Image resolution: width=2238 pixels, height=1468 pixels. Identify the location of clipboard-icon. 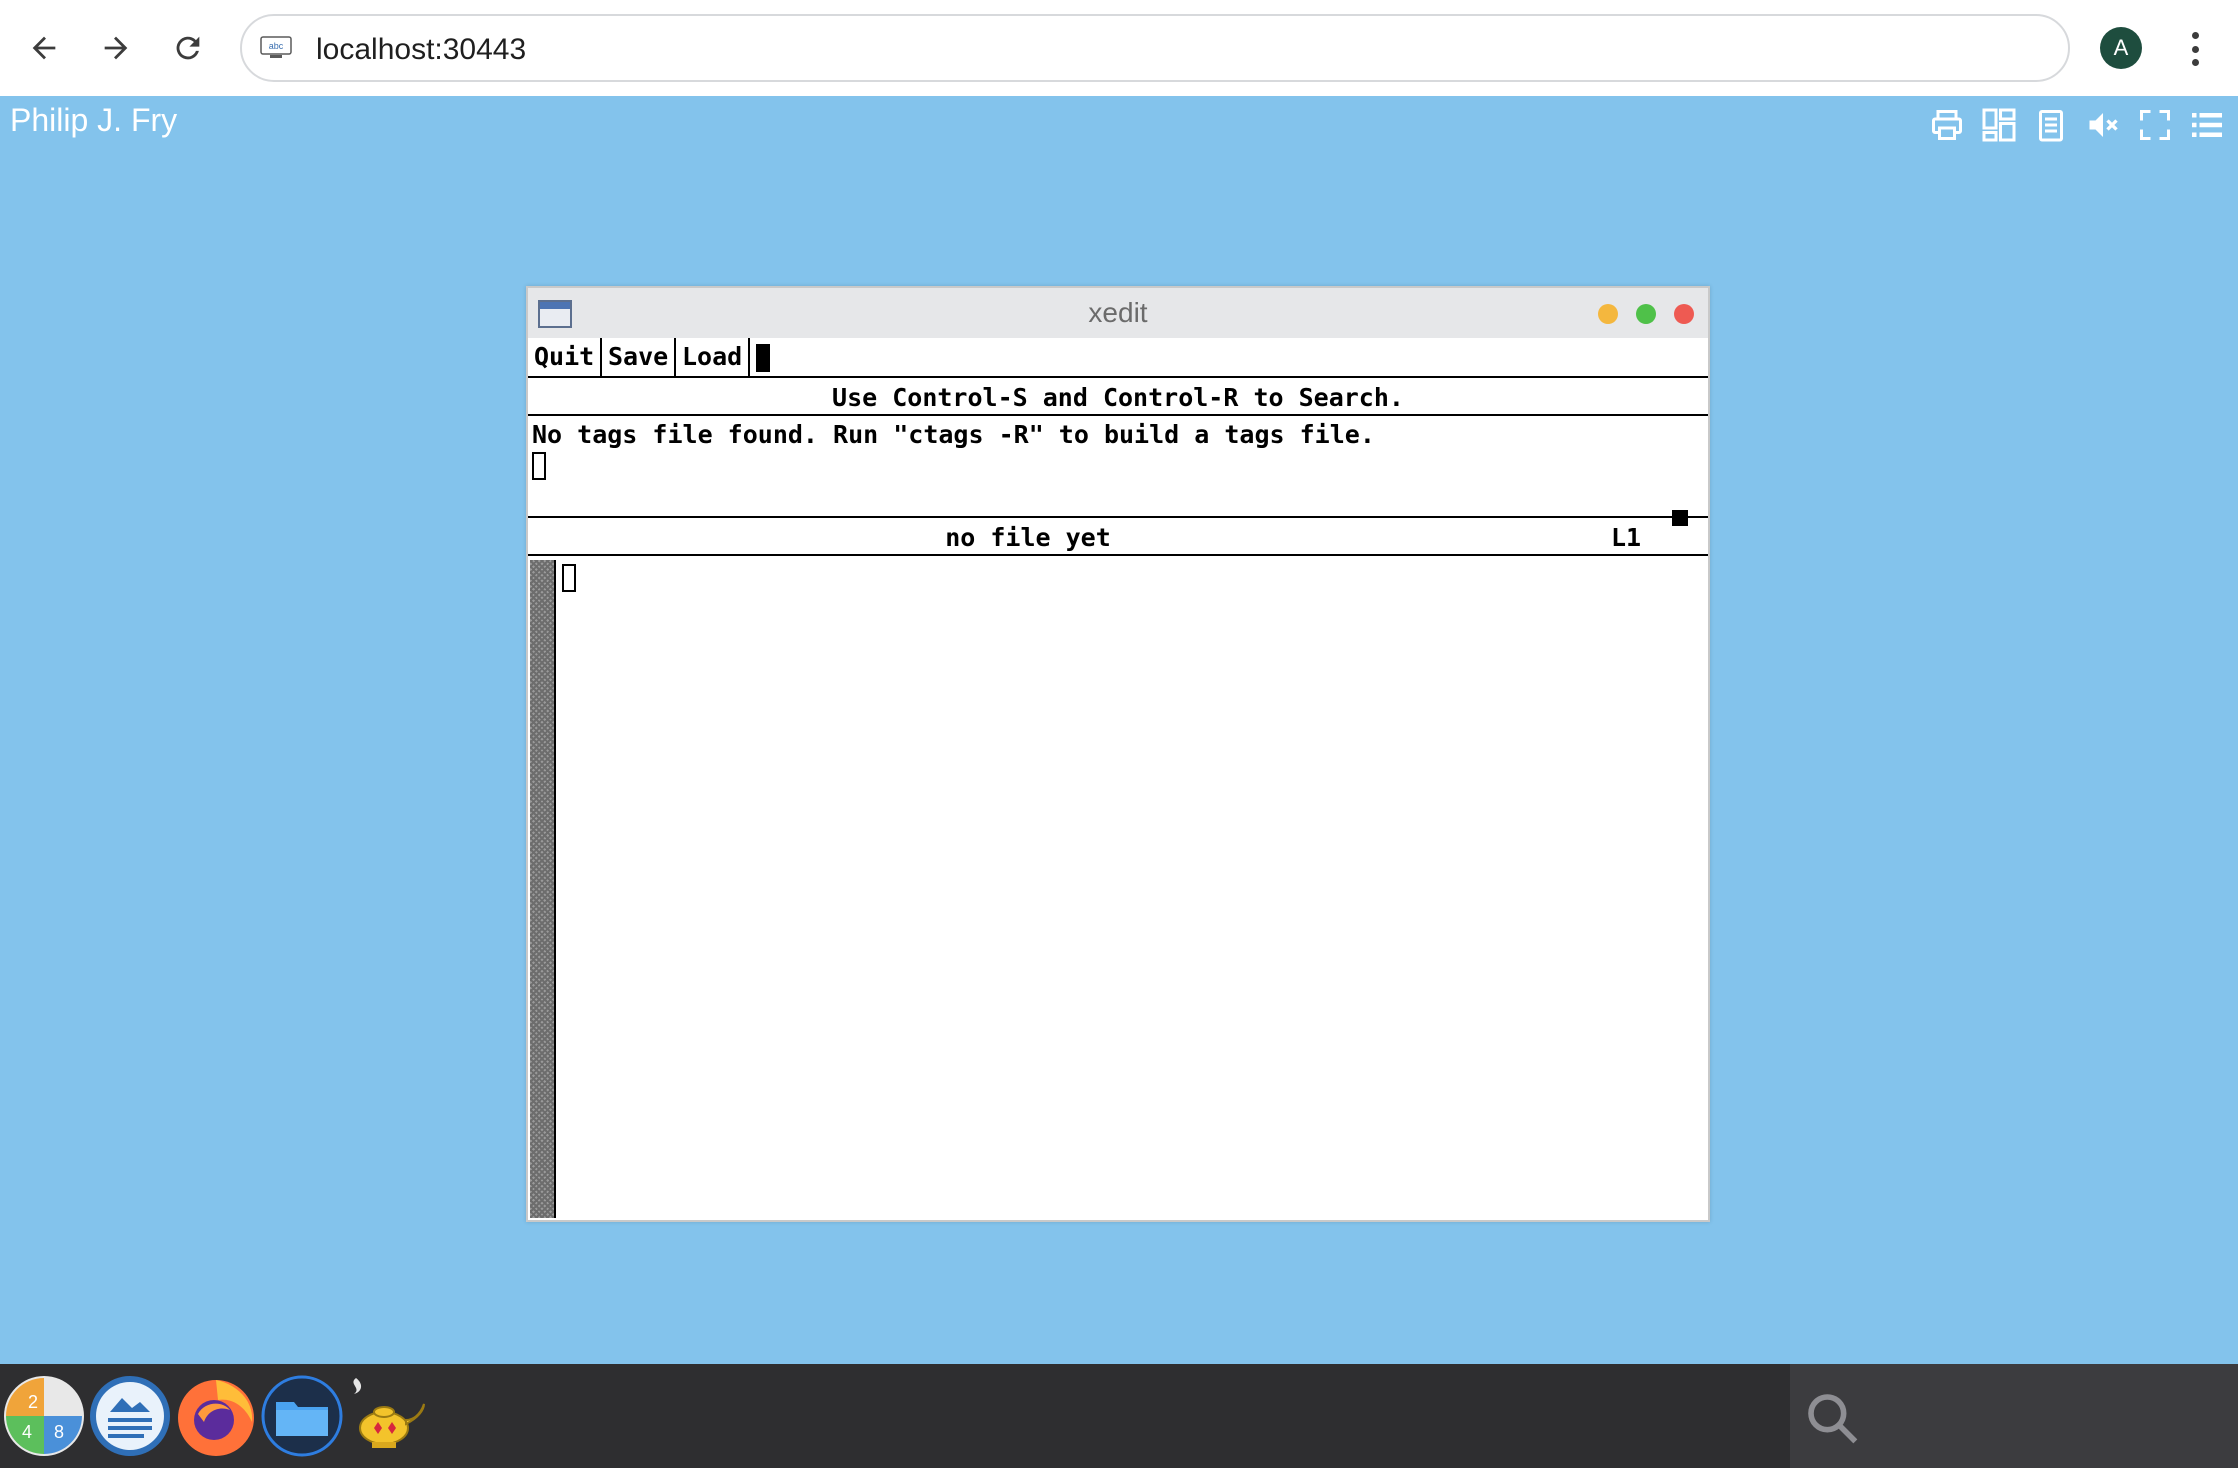
(2051, 125).